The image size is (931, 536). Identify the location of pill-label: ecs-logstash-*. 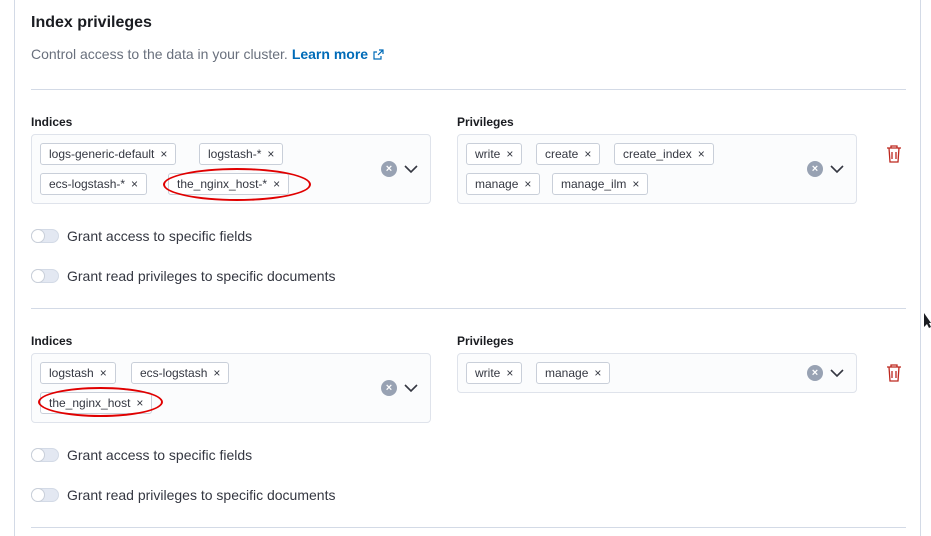
(87, 184).